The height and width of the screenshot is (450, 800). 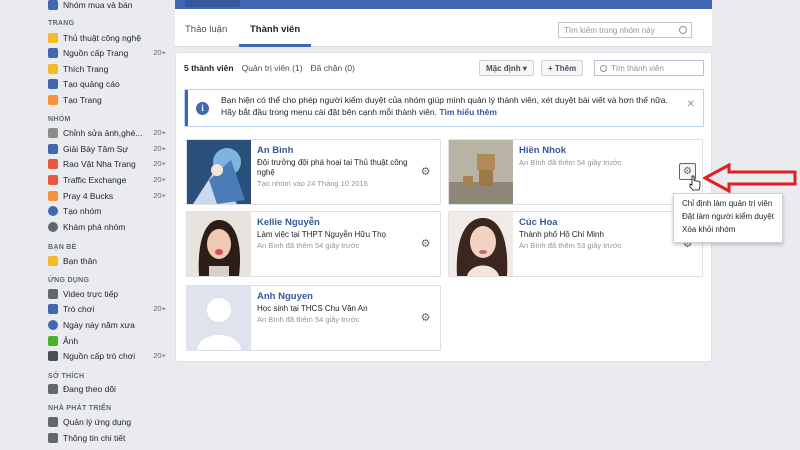 I want to click on sidebar-section-developer: NHÀ PHÁT TRIỂN, so click(x=80, y=408).